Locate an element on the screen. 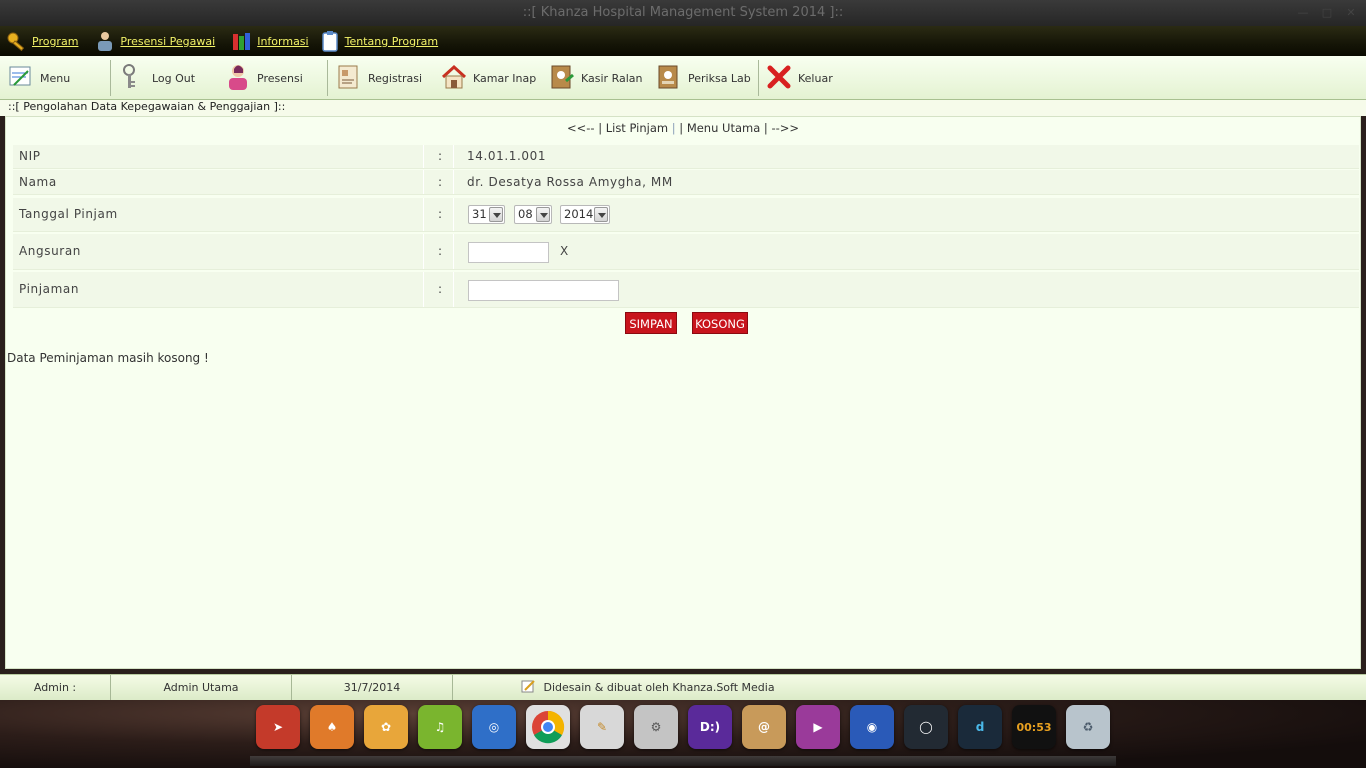 The image size is (1366, 768). menu-program: Program is located at coordinates (45, 41).